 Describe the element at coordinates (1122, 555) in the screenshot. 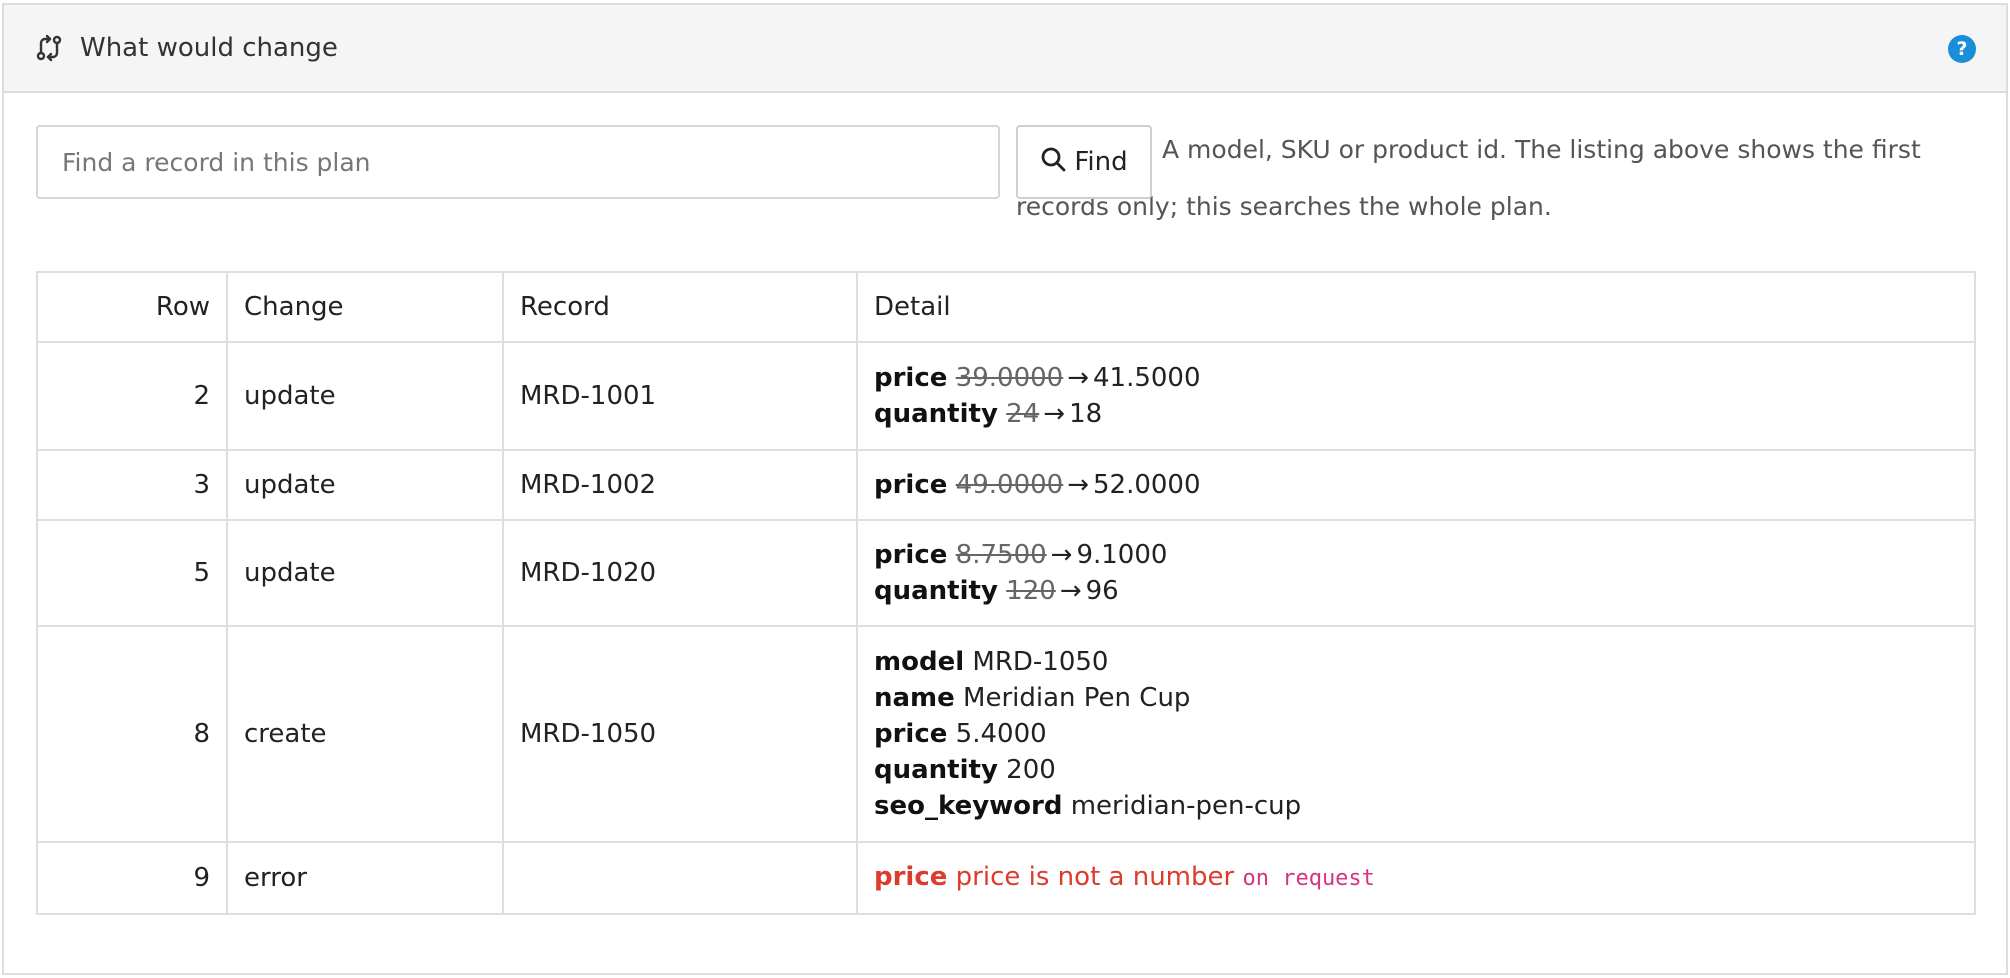

I see `new-value: 9.1000` at that location.